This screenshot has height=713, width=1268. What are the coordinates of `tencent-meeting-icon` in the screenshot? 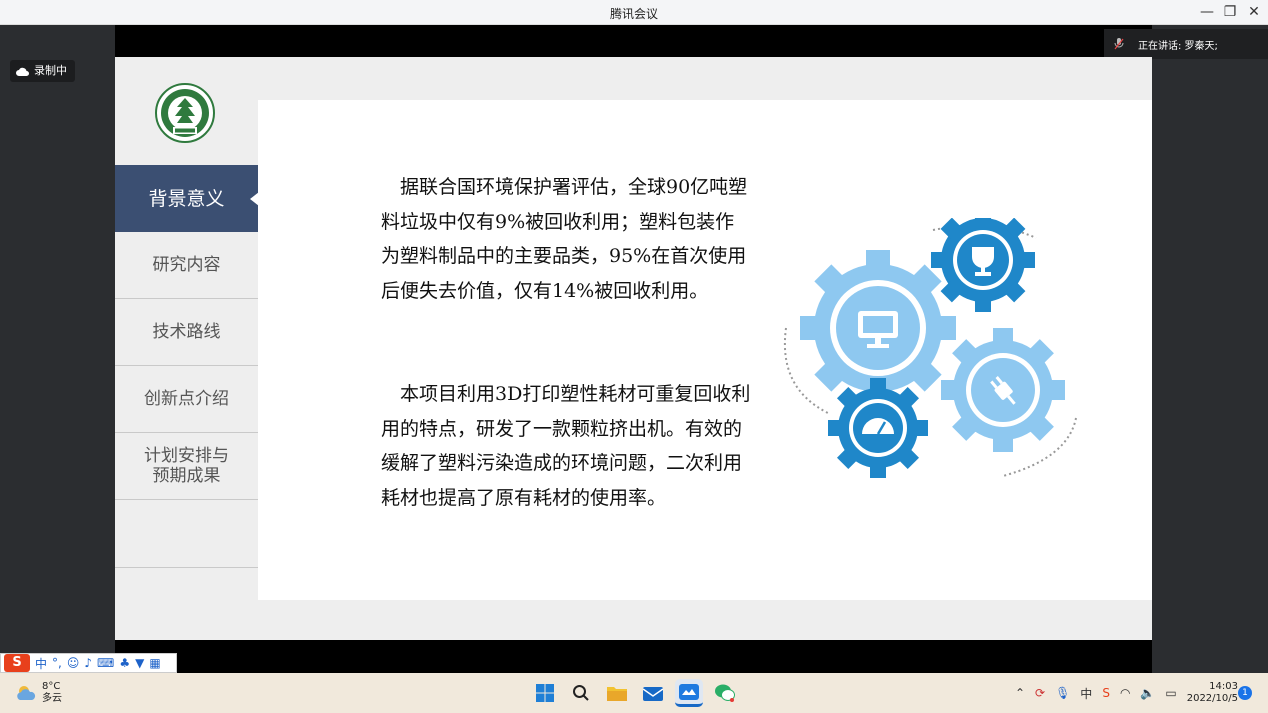 It's located at (689, 693).